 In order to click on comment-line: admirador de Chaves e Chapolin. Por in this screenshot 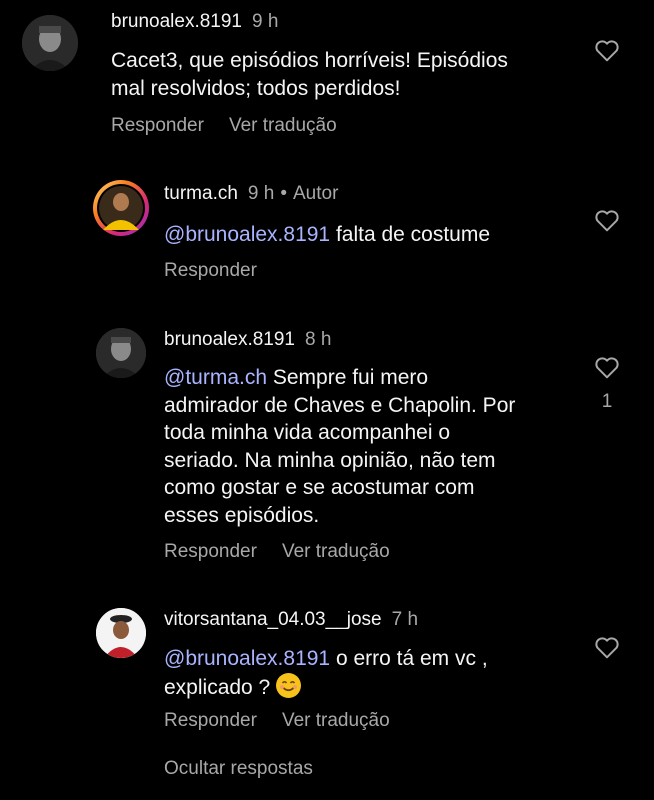, I will do `click(340, 405)`.